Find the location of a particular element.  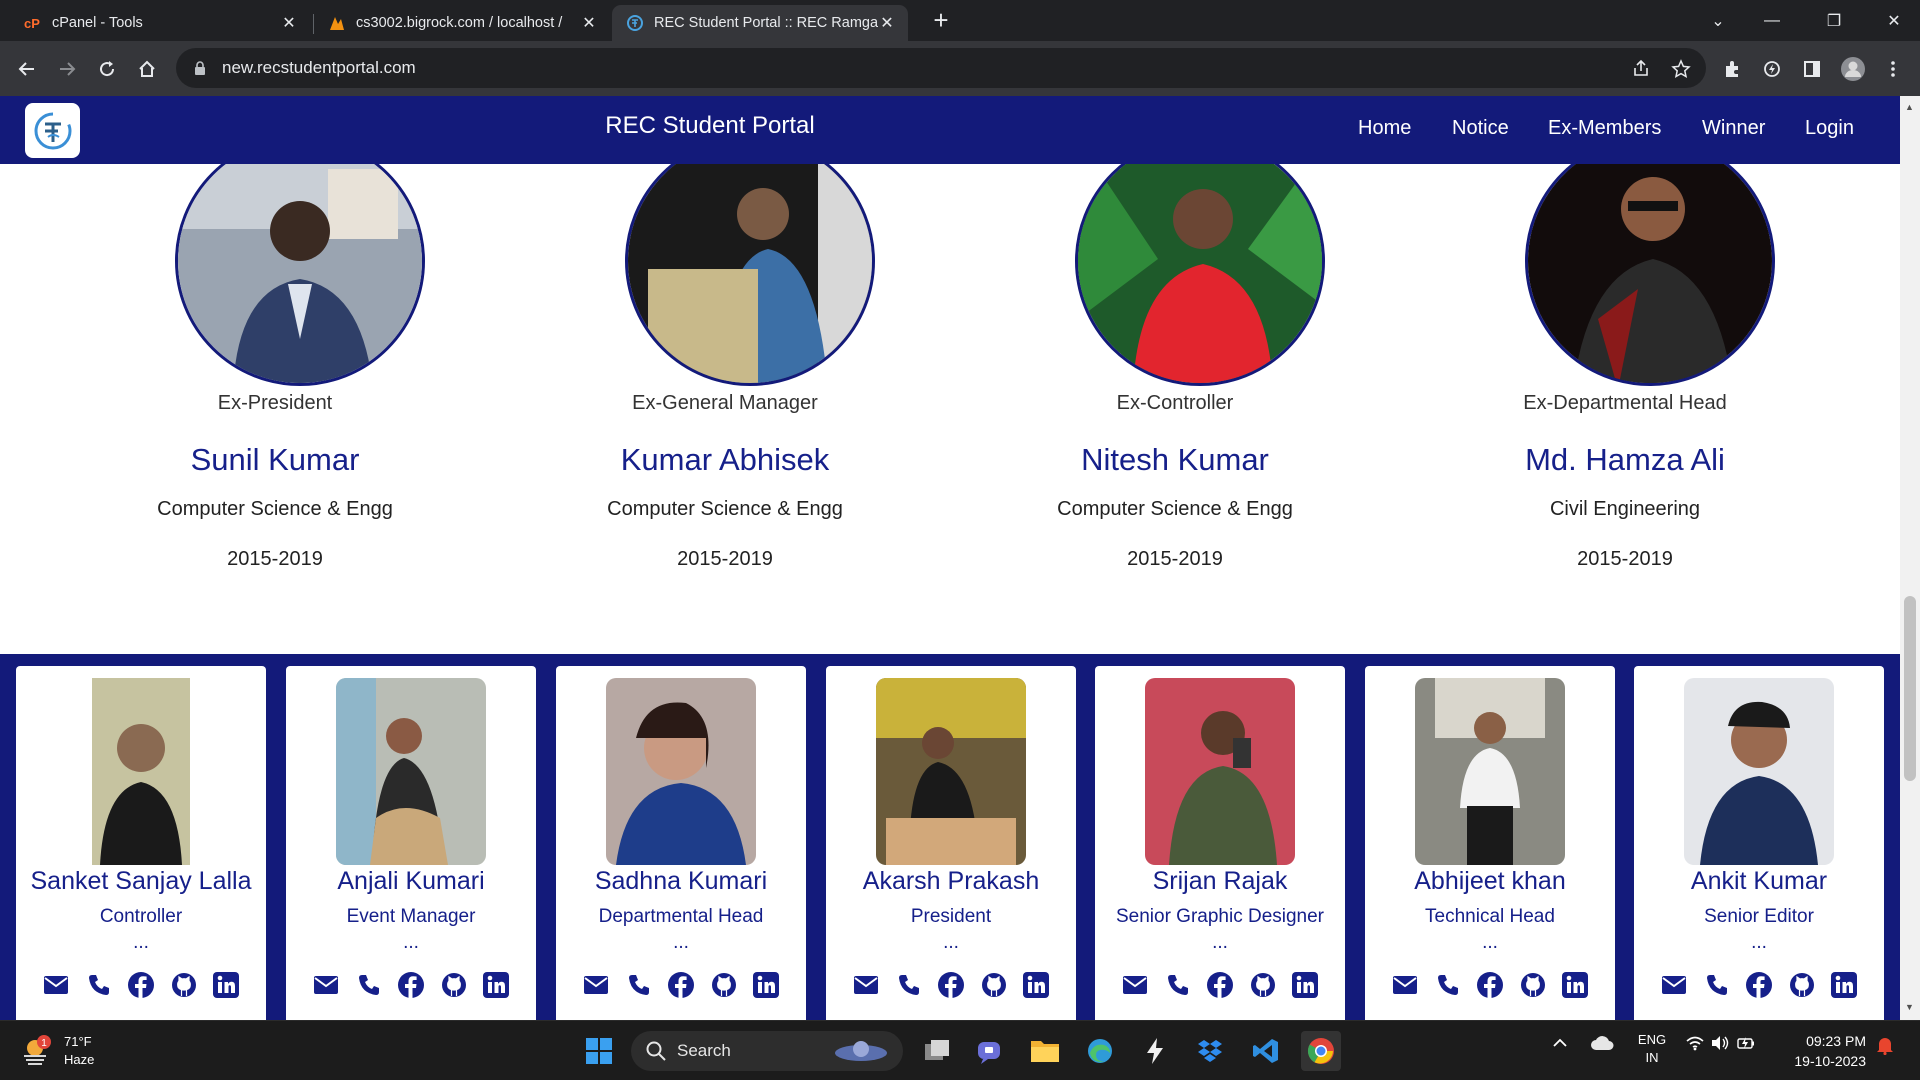

nav-ex-members: Ex-Members is located at coordinates (1604, 128).